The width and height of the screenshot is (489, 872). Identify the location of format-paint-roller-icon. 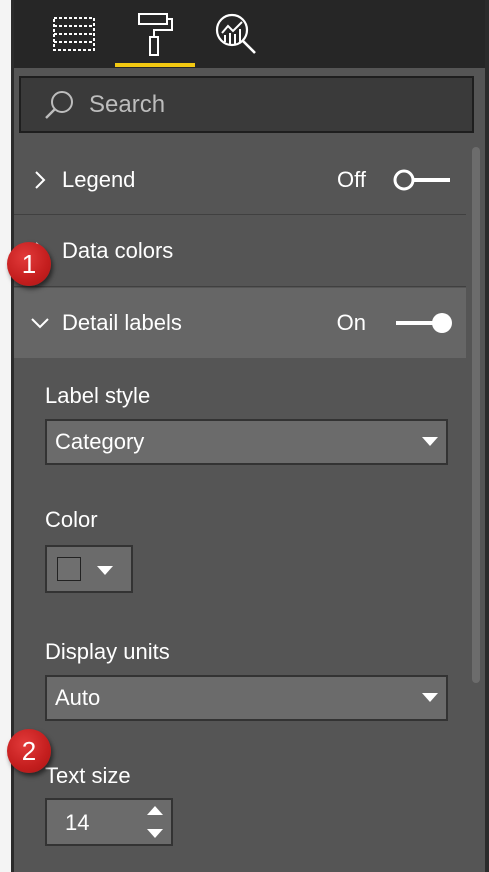
(155, 34).